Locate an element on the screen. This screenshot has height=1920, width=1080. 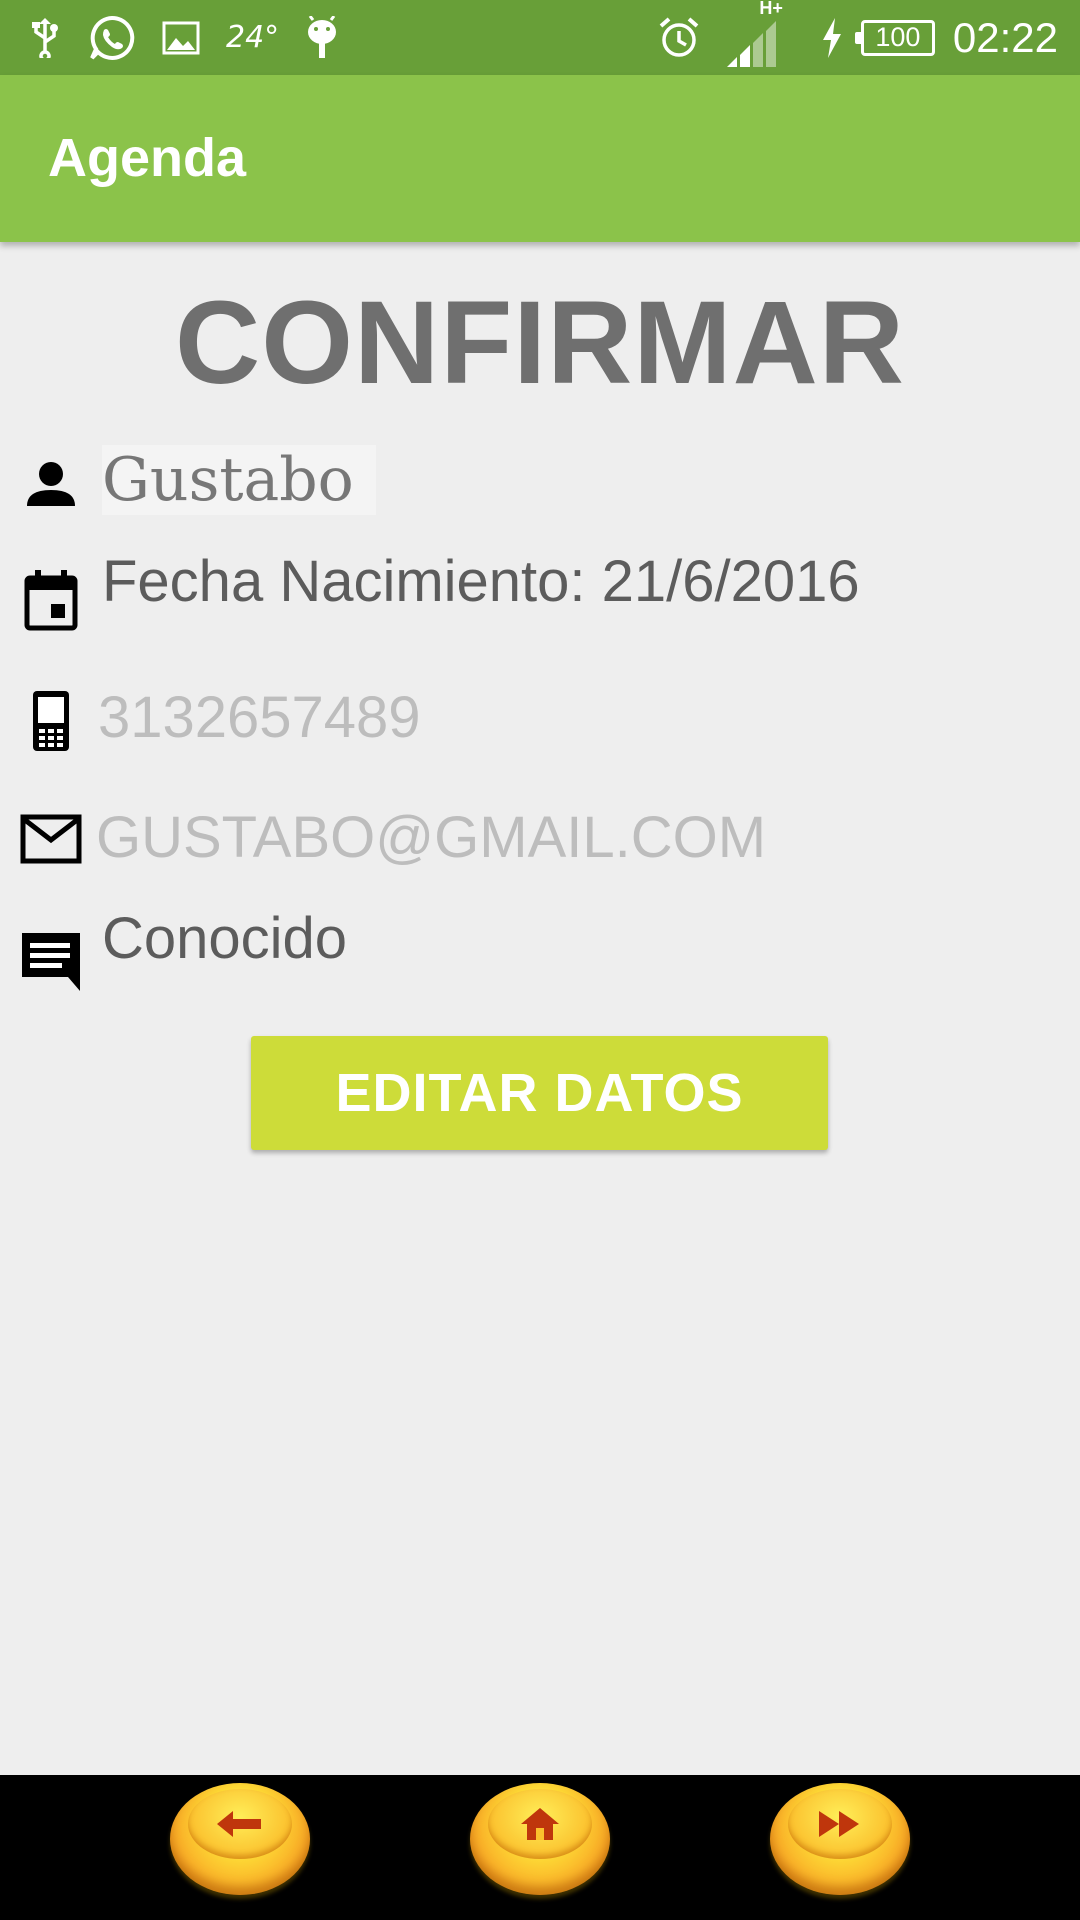
back-button is located at coordinates (240, 1839).